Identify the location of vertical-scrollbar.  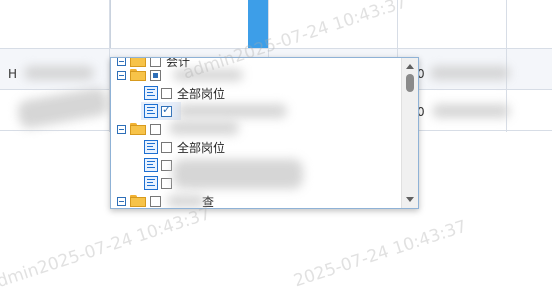
(409, 133).